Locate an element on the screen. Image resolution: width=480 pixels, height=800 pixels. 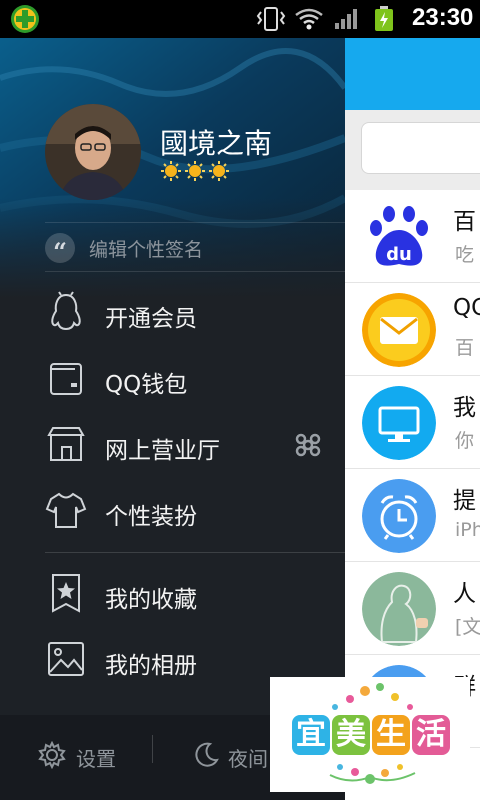
svg-text: du is located at coordinates (399, 254).